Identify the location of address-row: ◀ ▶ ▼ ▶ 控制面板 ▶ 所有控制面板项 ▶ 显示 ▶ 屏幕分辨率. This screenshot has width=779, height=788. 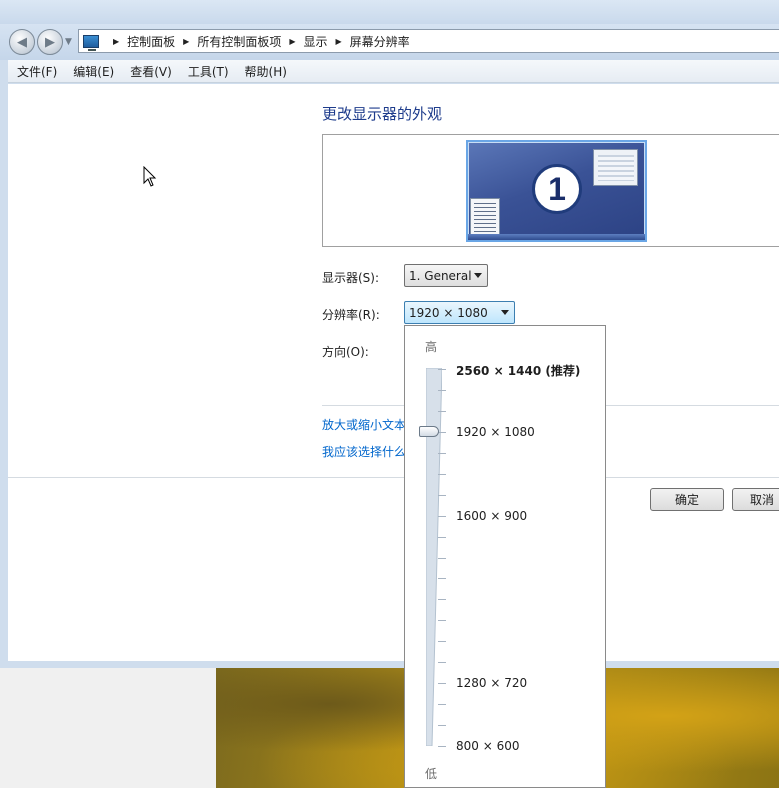
(389, 42).